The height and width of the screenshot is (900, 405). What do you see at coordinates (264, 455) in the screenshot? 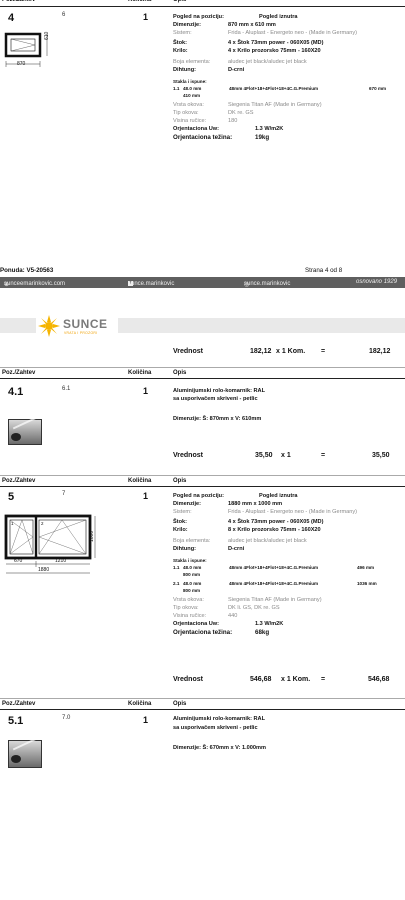
I see `value-price: 35,50` at bounding box center [264, 455].